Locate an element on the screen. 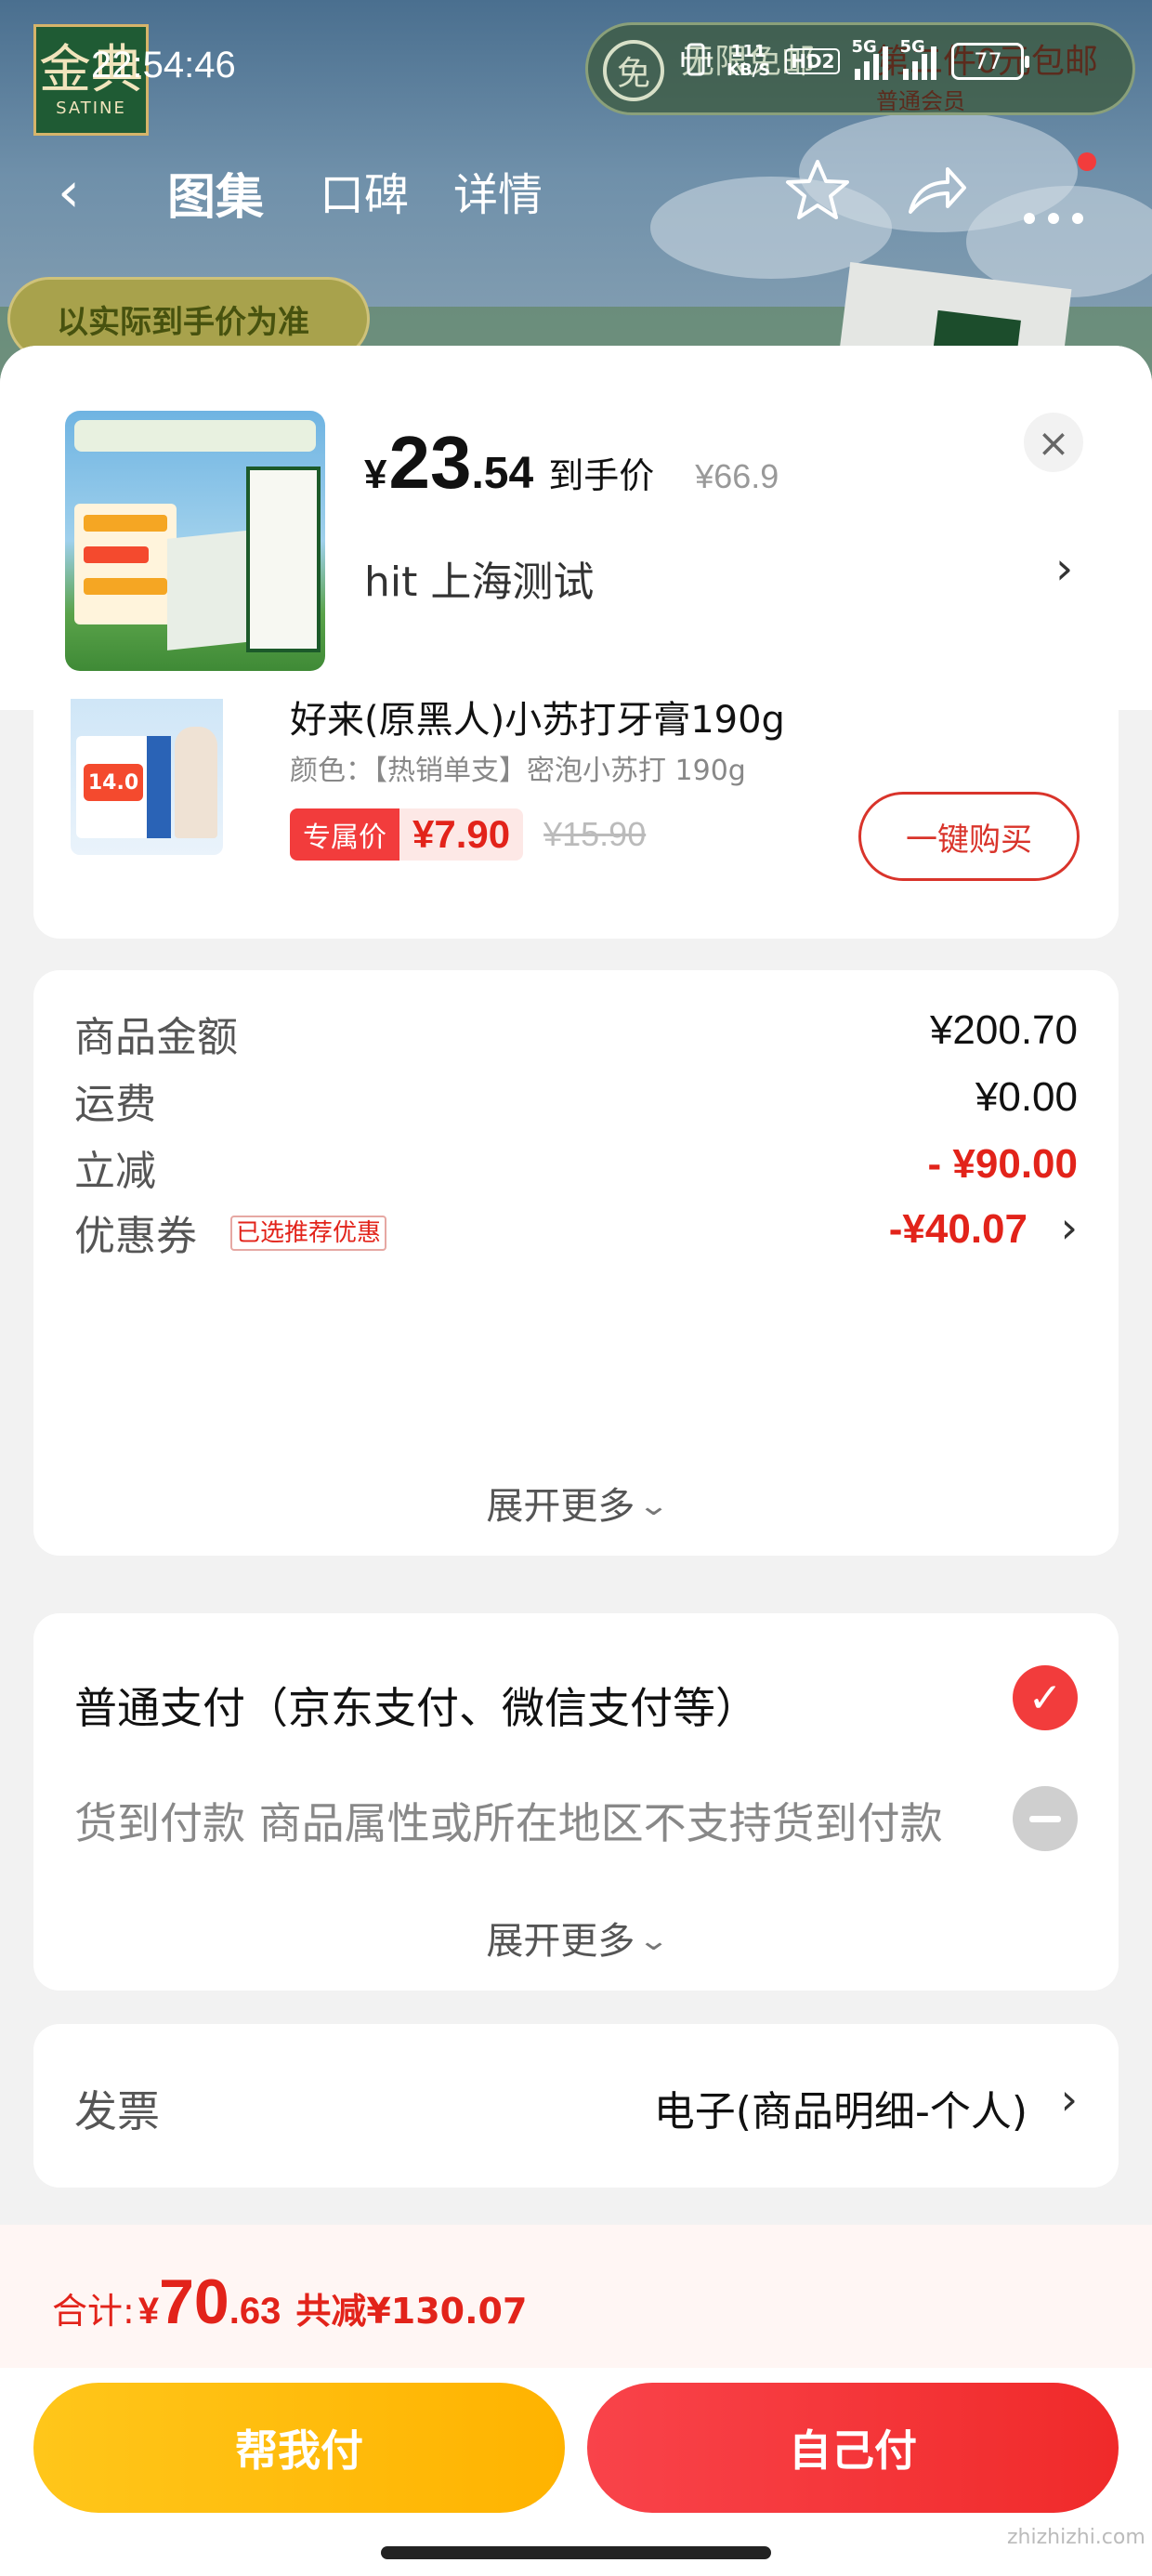 This screenshot has width=1152, height=2576. self-pay-button: 自己付 is located at coordinates (853, 2448).